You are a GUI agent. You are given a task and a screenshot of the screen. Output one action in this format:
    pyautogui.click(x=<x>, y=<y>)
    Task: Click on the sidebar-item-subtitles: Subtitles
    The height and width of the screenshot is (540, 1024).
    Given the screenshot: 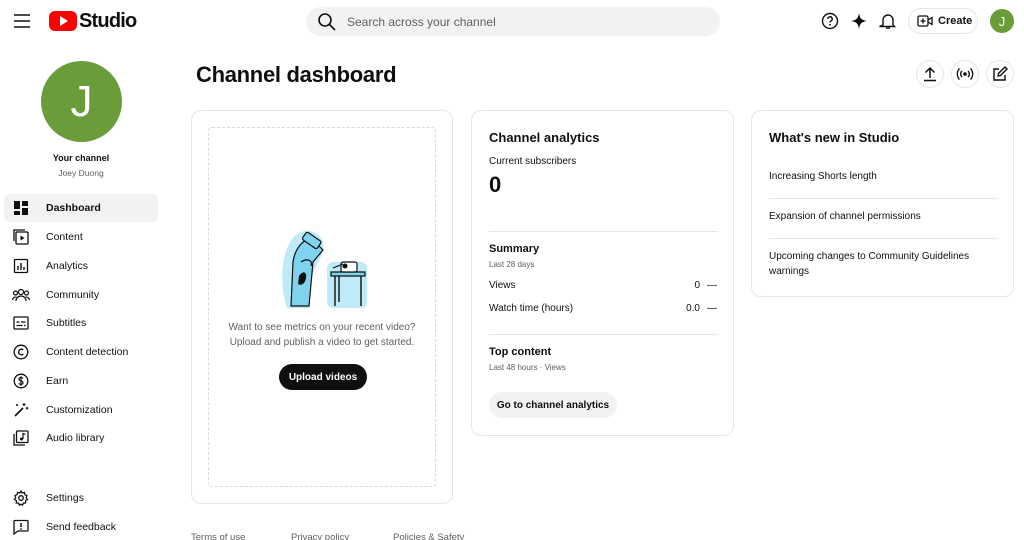 What is the action you would take?
    pyautogui.click(x=81, y=323)
    